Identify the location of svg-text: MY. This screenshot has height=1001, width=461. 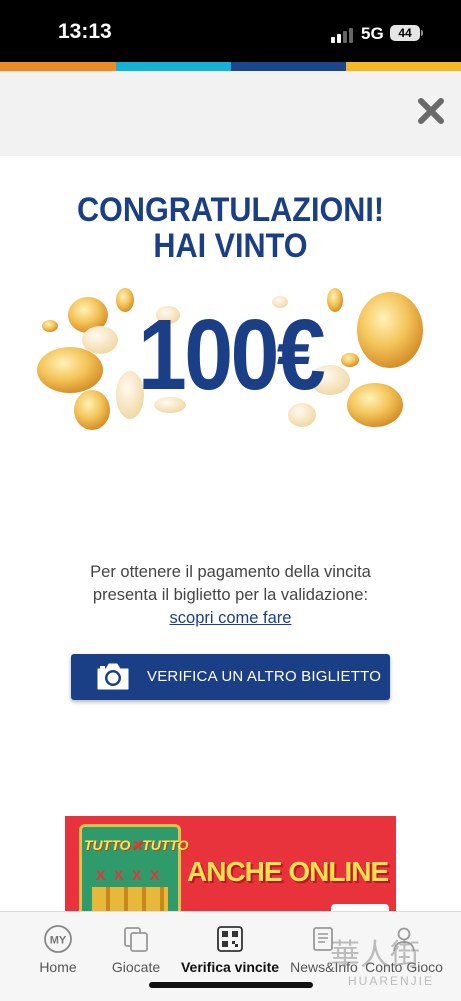
(58, 941).